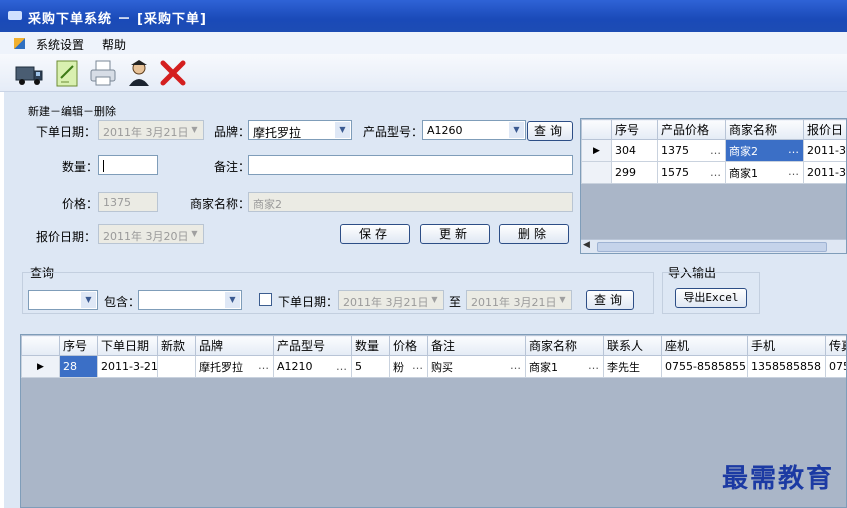 This screenshot has height=508, width=847. What do you see at coordinates (234, 345) in the screenshot?
I see `col-header-brand: 品牌` at bounding box center [234, 345].